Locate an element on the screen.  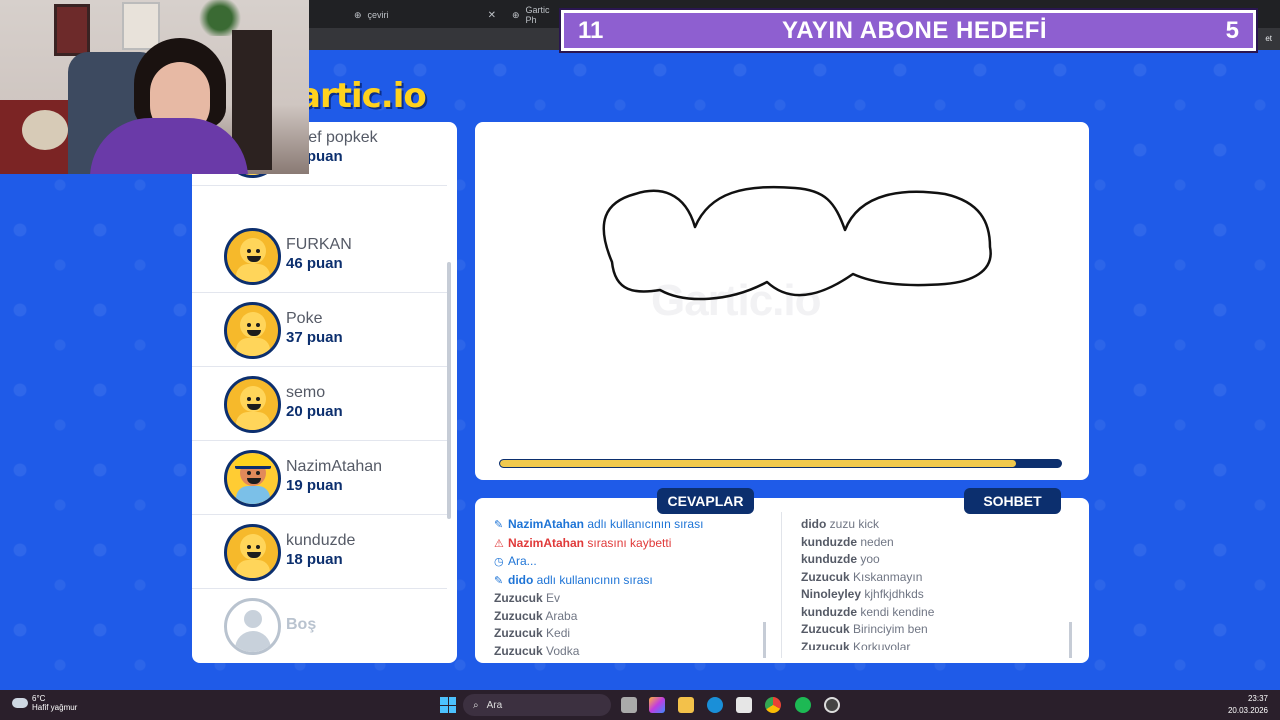
list-item: Ninoleyley kjhfkjdhkds is located at coordinates (862, 594).